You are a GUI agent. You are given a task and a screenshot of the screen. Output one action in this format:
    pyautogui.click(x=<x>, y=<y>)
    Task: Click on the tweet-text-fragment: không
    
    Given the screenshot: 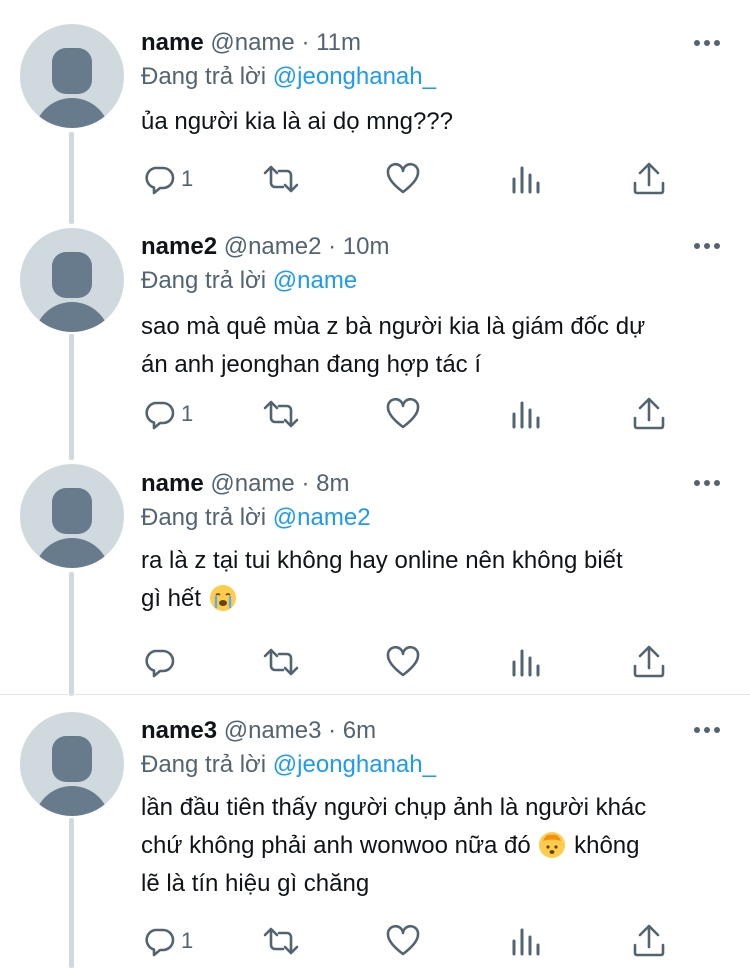 What is the action you would take?
    pyautogui.click(x=607, y=845)
    